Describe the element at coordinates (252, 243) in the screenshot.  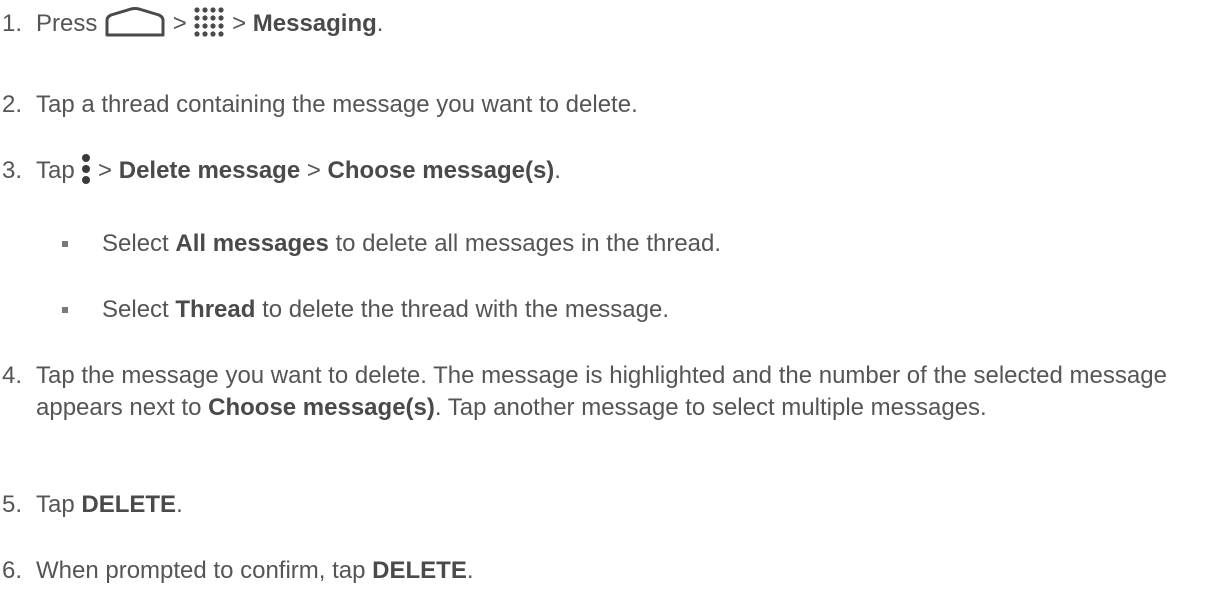
I see `all-messages-label: All messages` at that location.